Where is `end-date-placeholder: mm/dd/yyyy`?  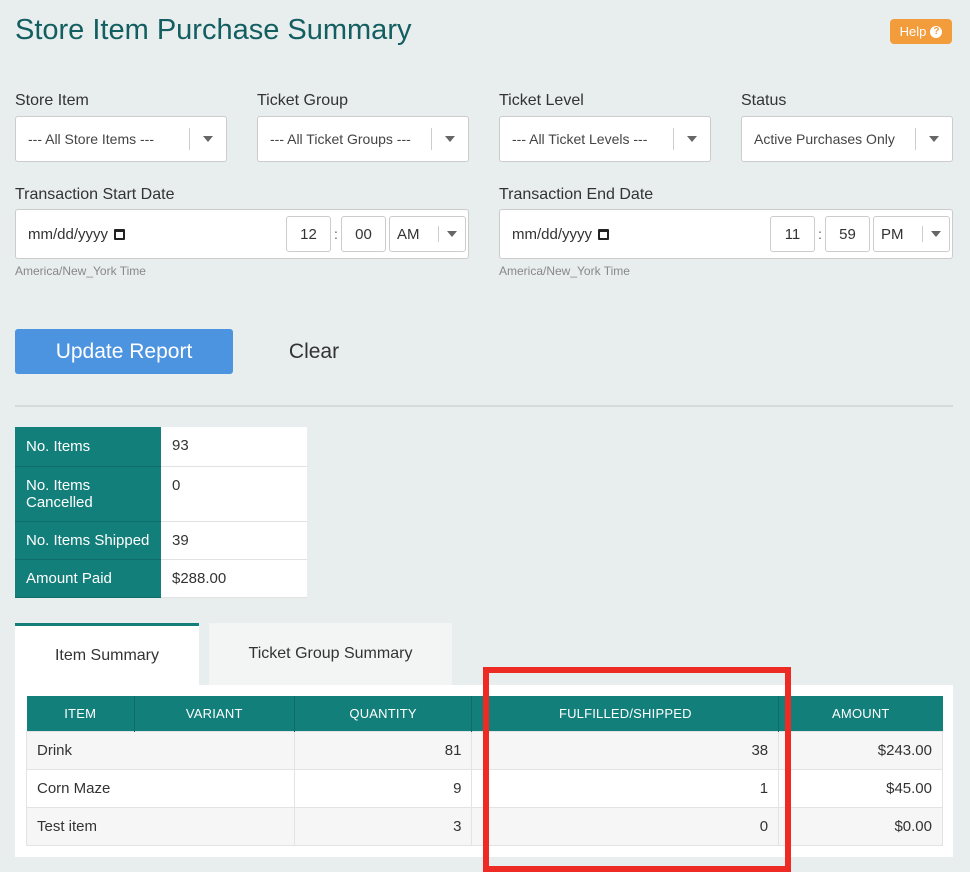 end-date-placeholder: mm/dd/yyyy is located at coordinates (552, 234).